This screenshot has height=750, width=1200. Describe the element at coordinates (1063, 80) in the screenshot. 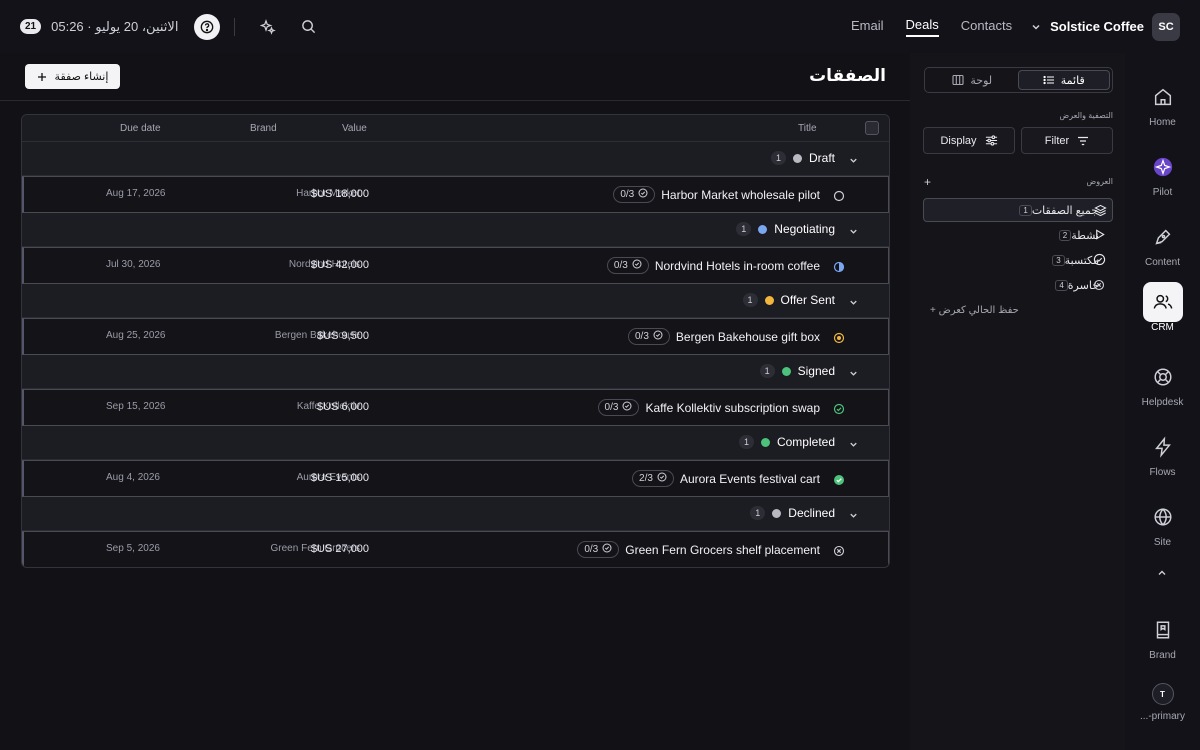

I see `list-view-option: قائمة` at that location.